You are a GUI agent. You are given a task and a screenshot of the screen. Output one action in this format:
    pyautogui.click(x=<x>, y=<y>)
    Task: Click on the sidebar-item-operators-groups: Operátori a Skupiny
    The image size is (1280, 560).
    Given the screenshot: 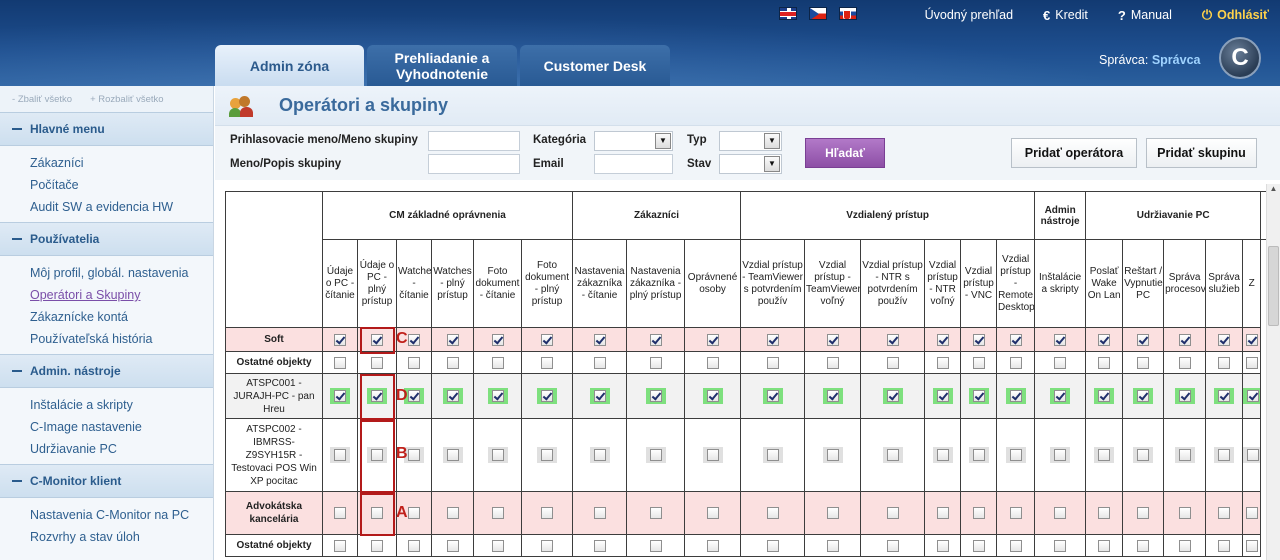 What is the action you would take?
    pyautogui.click(x=121, y=295)
    